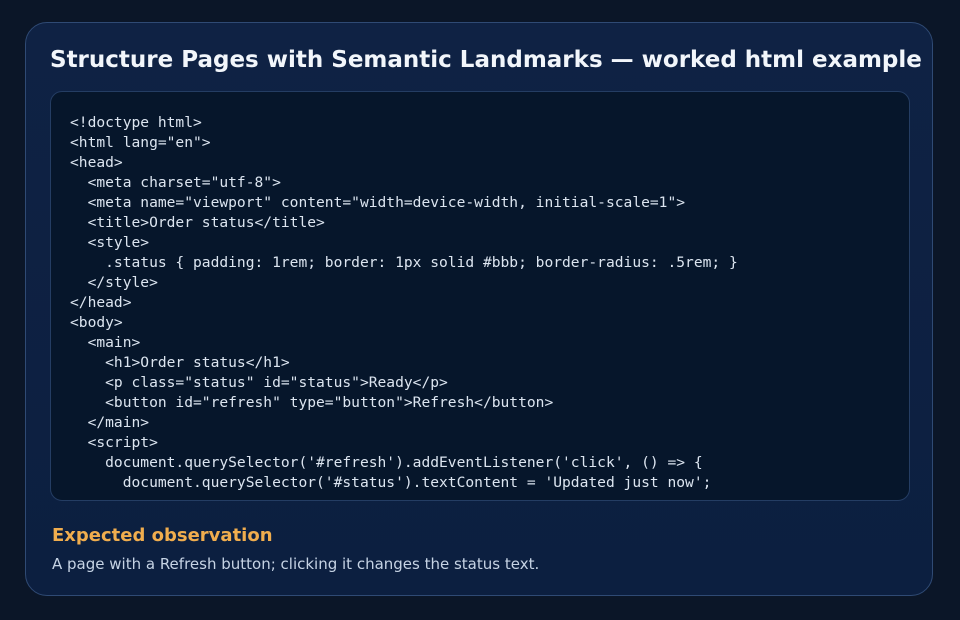 Image resolution: width=960 pixels, height=620 pixels. What do you see at coordinates (110, 242) in the screenshot?
I see `code-line: <style>` at bounding box center [110, 242].